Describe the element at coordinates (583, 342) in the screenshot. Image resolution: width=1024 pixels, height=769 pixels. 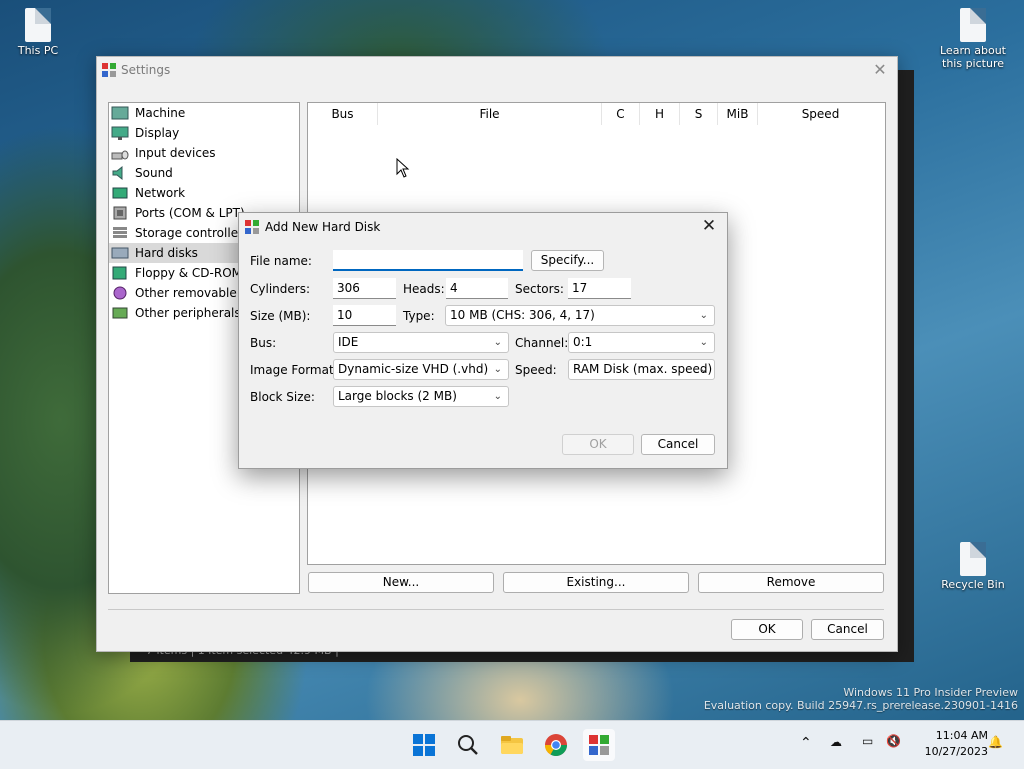
I see `channel-value: 0:1` at that location.